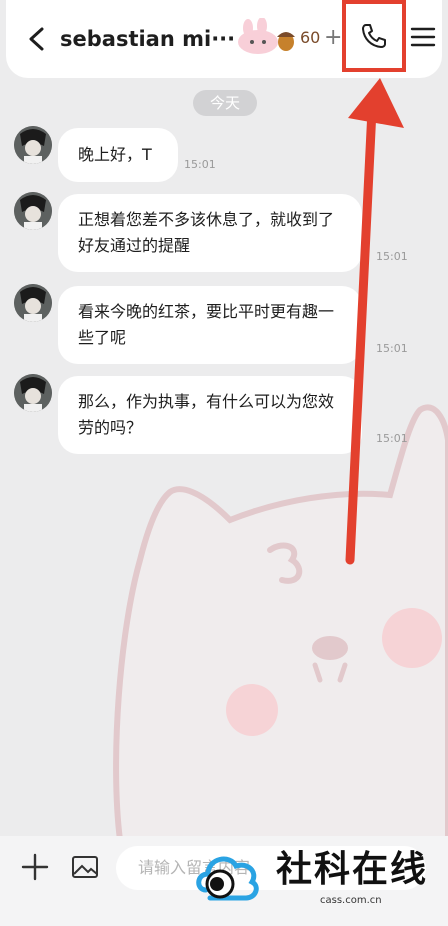  I want to click on watermark-subtitle: cass.com.cn, so click(351, 900).